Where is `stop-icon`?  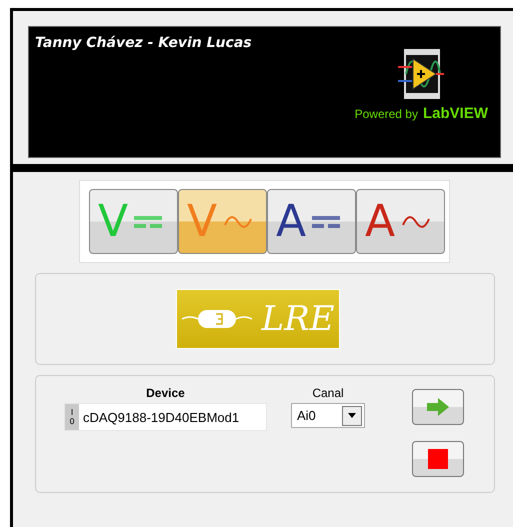 stop-icon is located at coordinates (438, 459).